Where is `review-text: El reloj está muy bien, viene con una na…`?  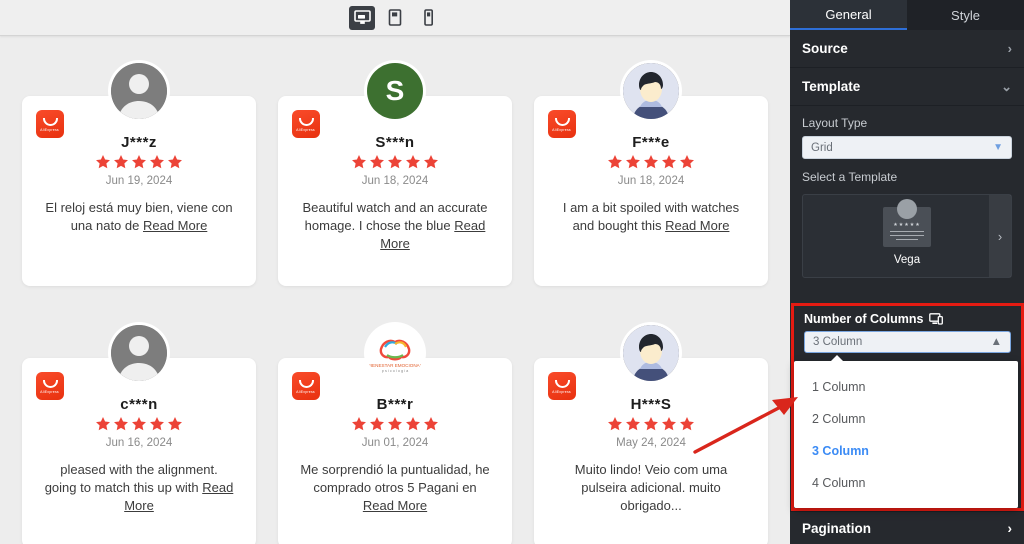
review-text: El reloj está muy bien, viene con una na… is located at coordinates (139, 216).